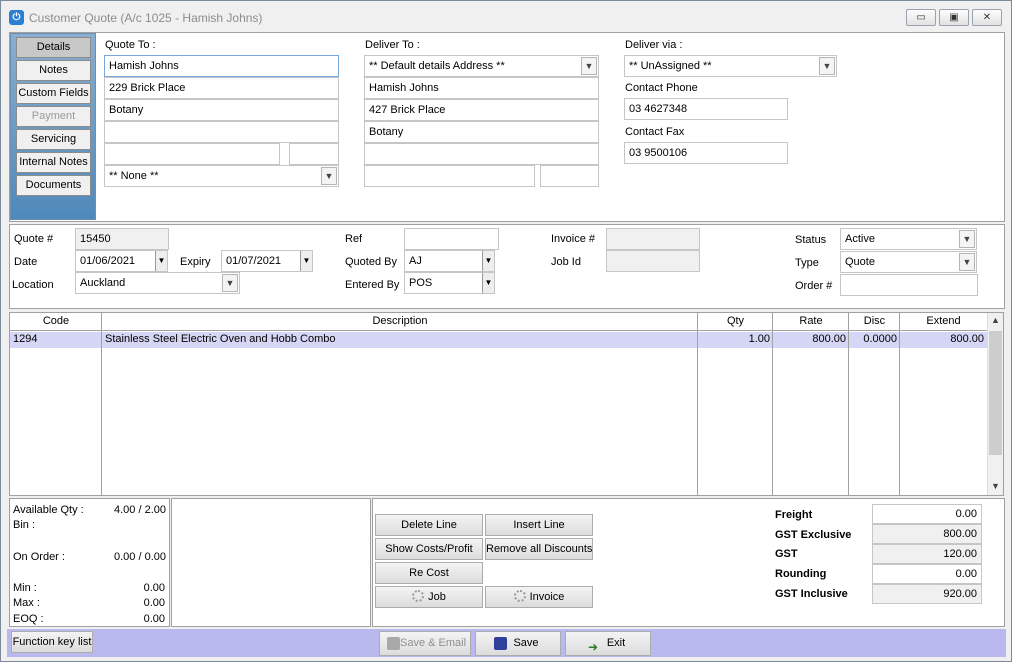 The image size is (1012, 662). Describe the element at coordinates (53, 70) in the screenshot. I see `tab-notes: Notes` at that location.